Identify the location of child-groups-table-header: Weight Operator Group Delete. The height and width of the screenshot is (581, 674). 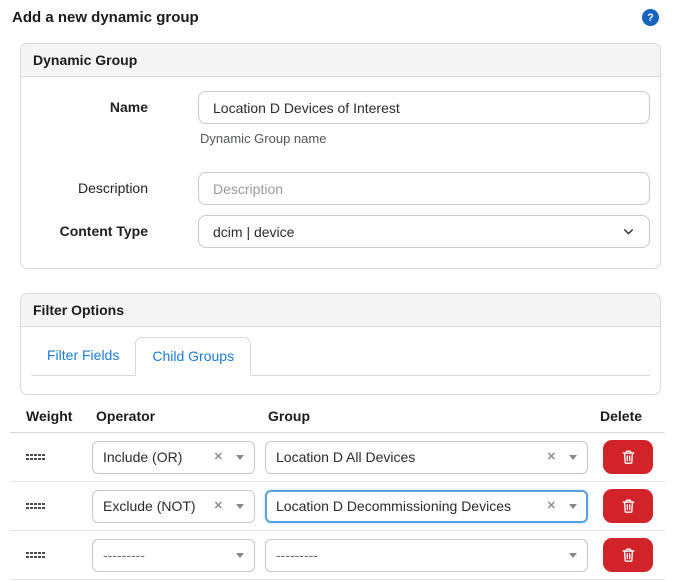
(337, 418).